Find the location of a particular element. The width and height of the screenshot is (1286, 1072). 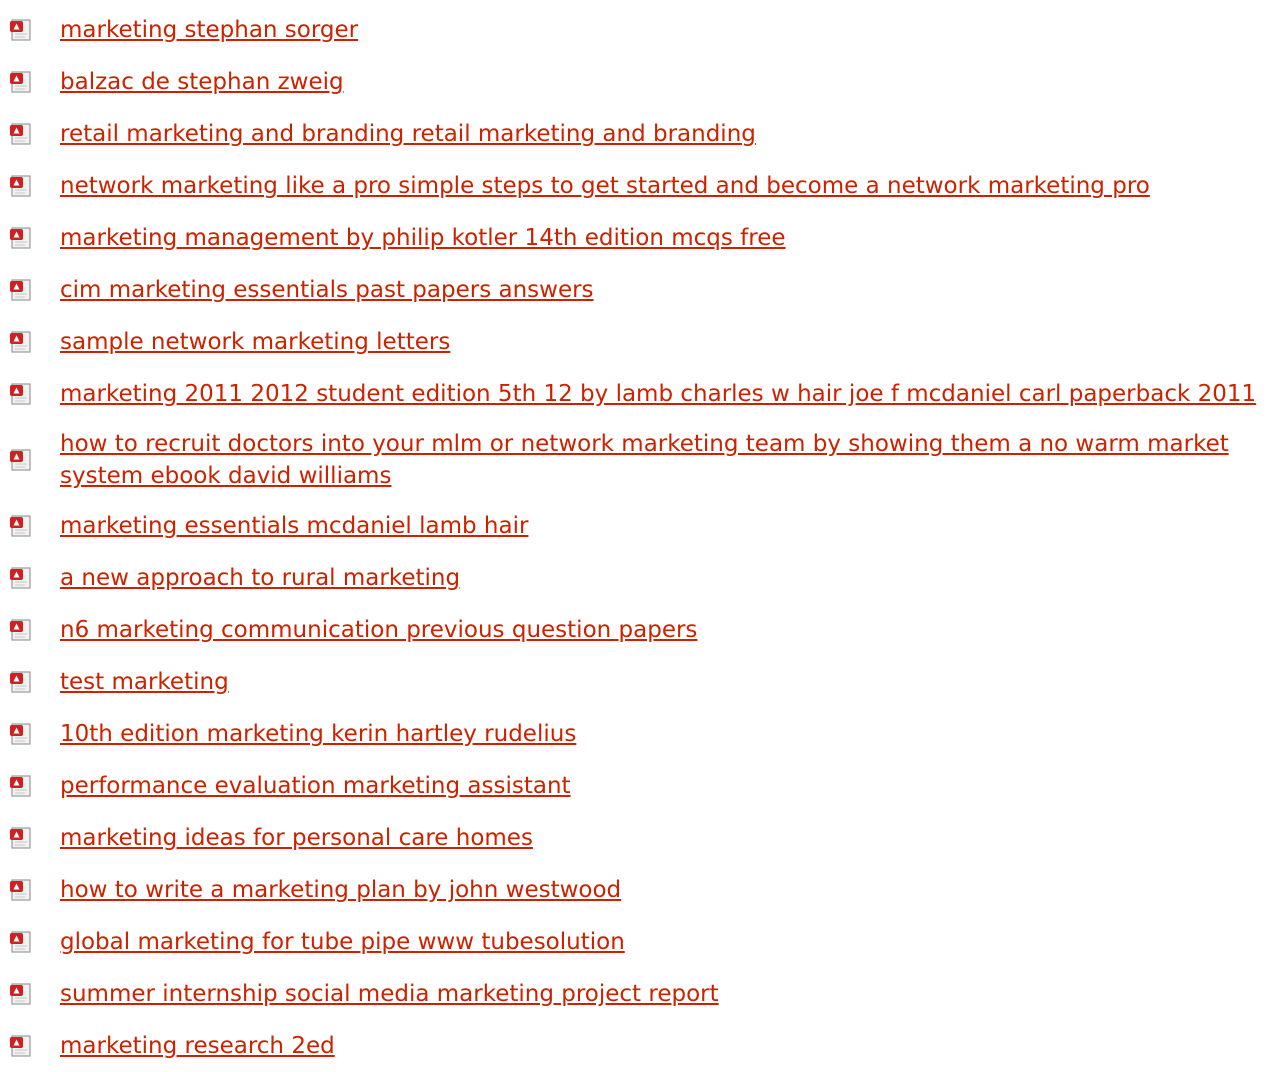

document-link: marketing research 2ed is located at coordinates (197, 1046).